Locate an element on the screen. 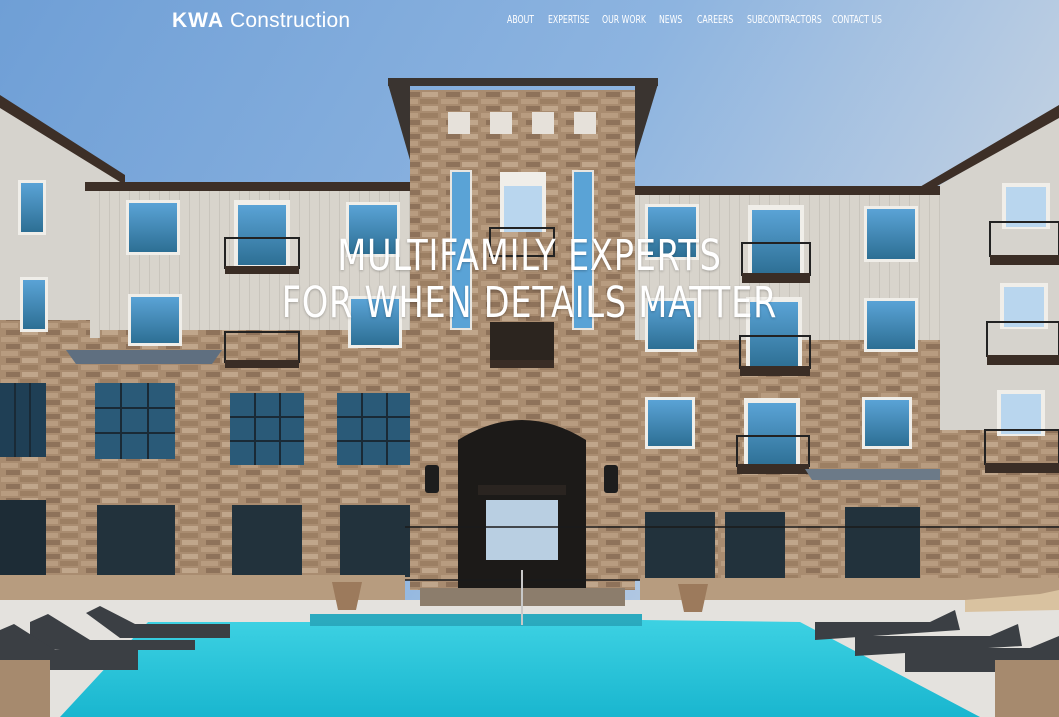  nav-about: ABOUT is located at coordinates (520, 20).